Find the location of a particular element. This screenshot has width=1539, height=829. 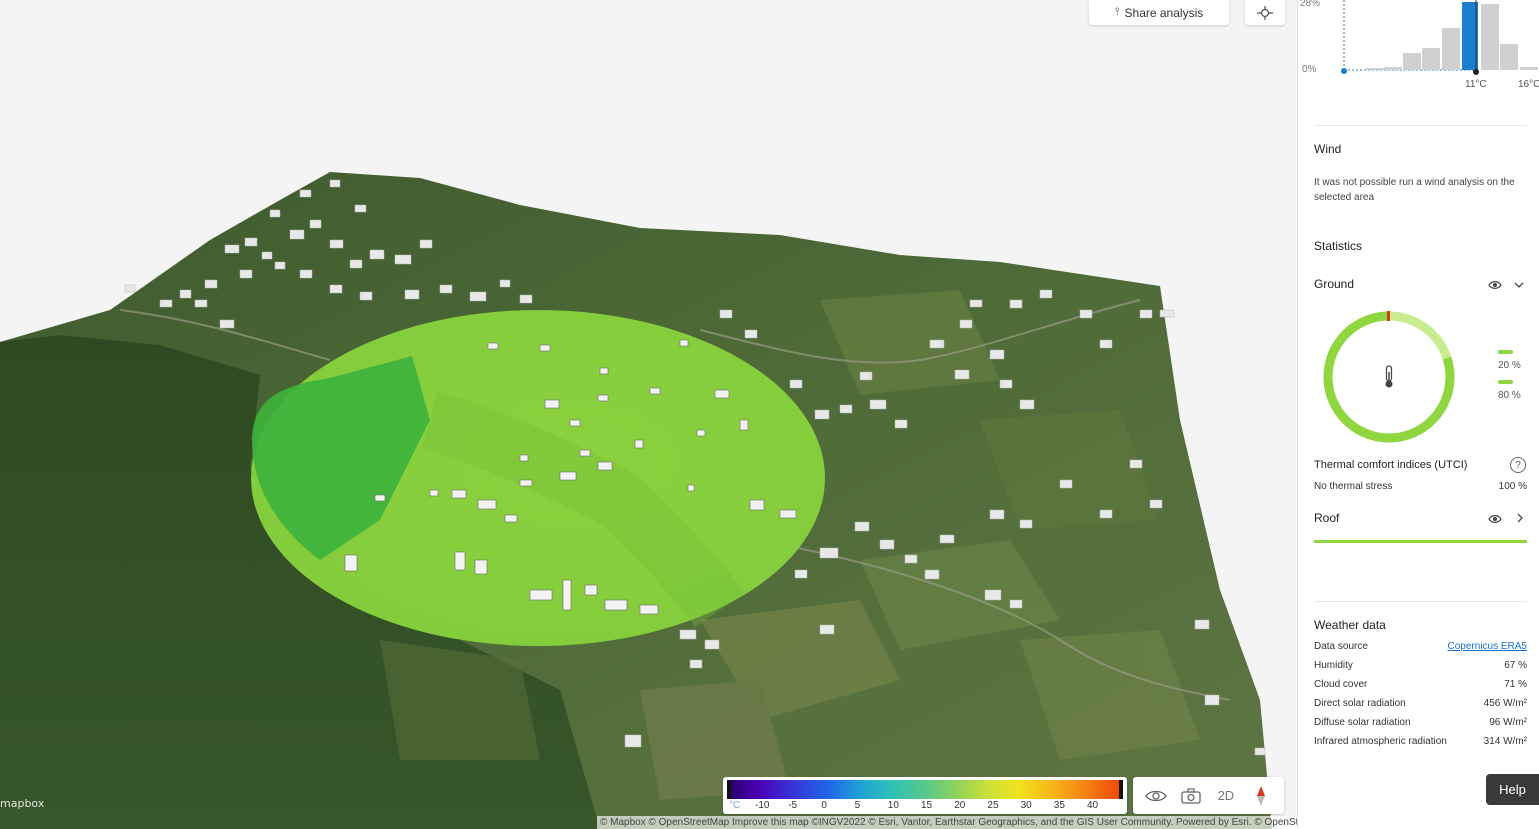

histogram-x-selected: 11°C is located at coordinates (1476, 84).